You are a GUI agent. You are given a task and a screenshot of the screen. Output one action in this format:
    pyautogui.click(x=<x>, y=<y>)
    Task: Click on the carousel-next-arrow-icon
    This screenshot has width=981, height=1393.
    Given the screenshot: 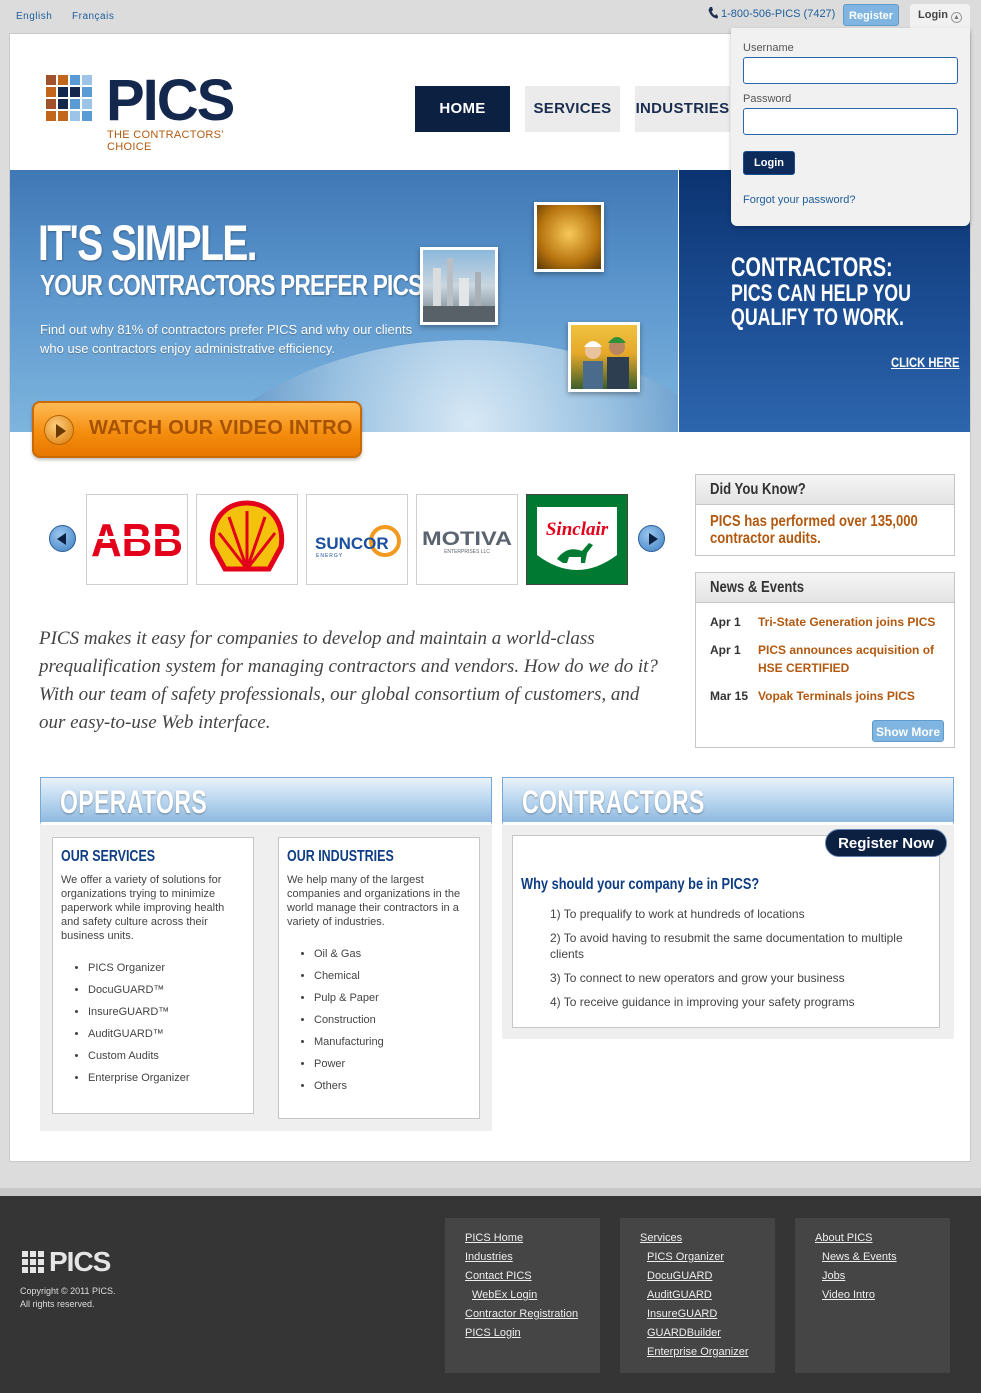 What is the action you would take?
    pyautogui.click(x=651, y=538)
    